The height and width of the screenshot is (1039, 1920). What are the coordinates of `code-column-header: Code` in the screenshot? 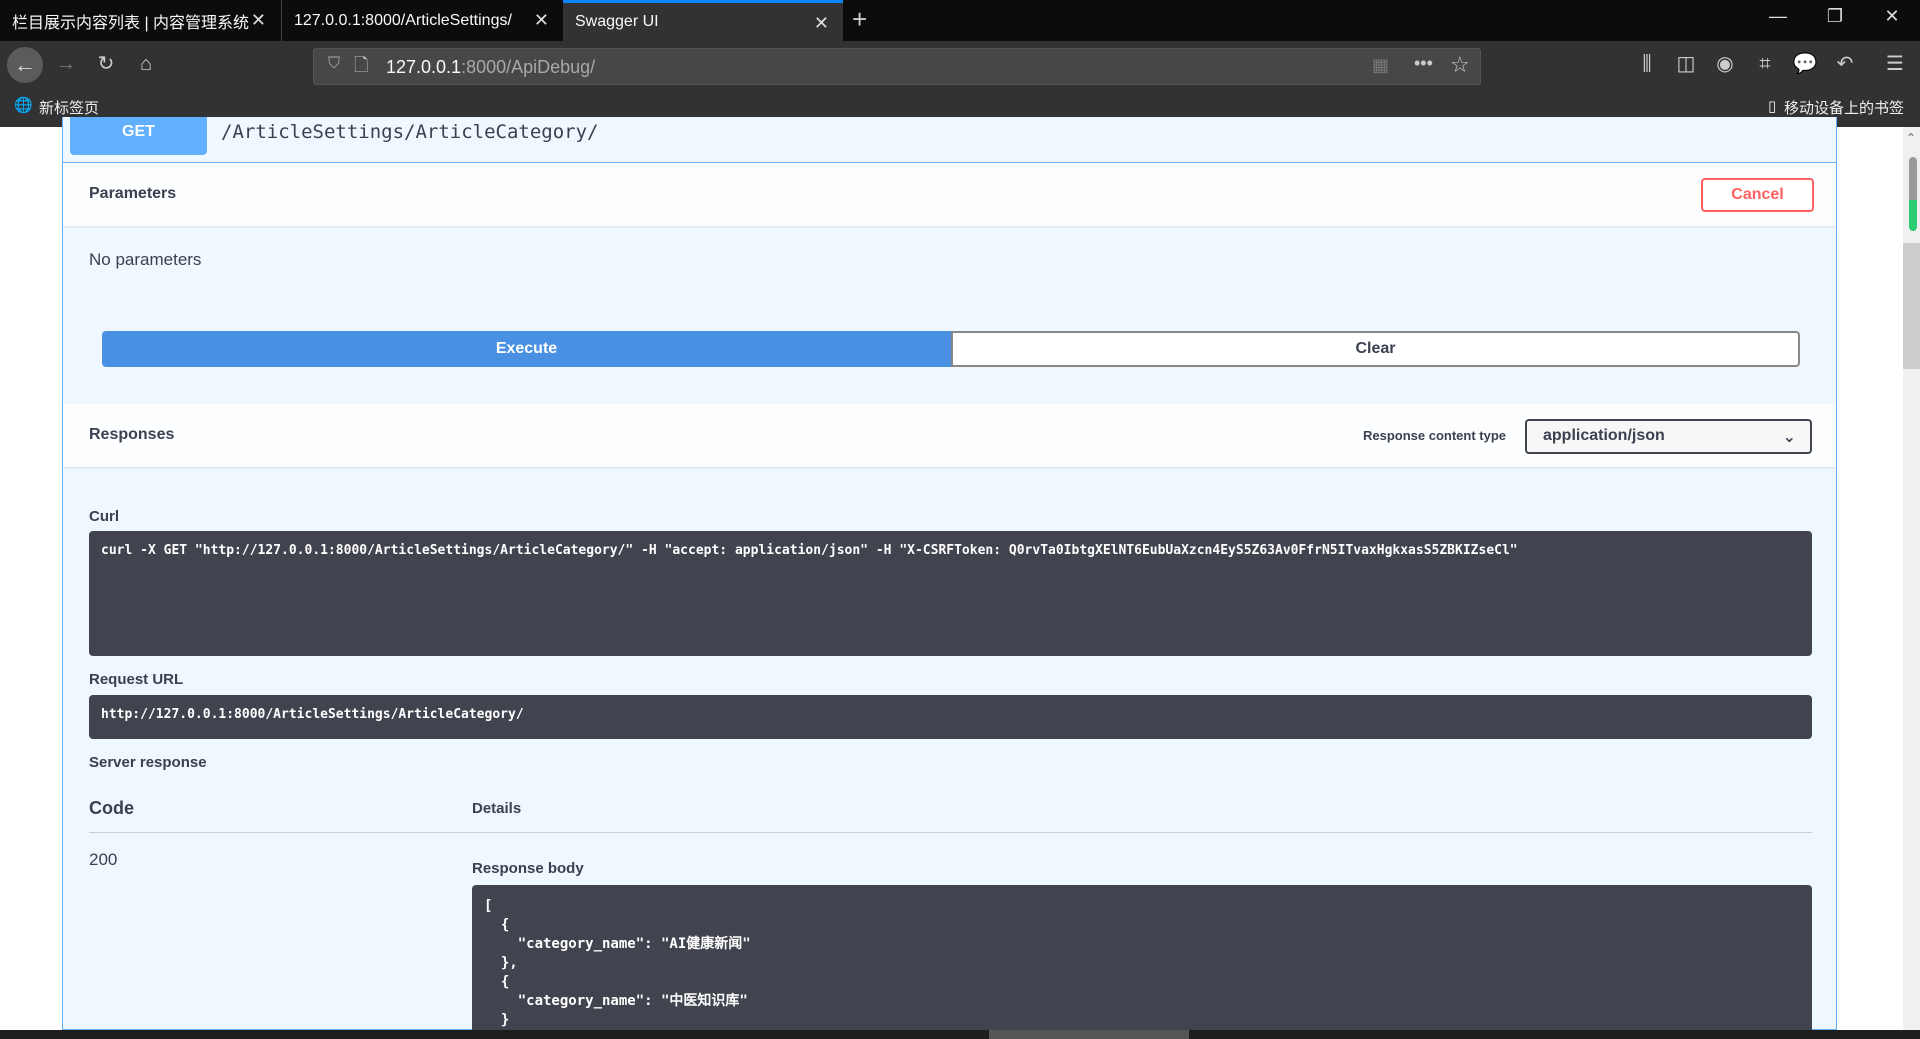 It's located at (111, 808).